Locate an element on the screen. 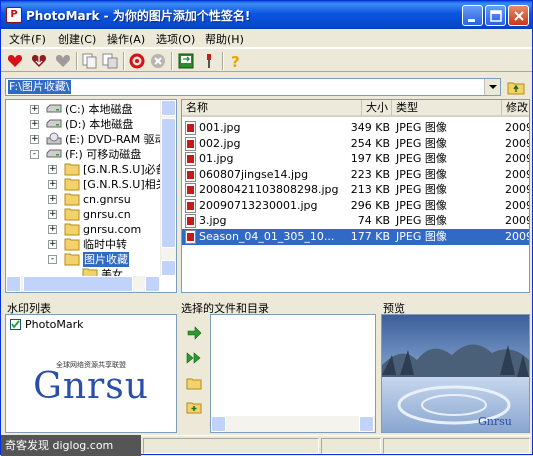 The width and height of the screenshot is (533, 456). tree-item-label: (F:) 可移动磁盘 is located at coordinates (103, 154).